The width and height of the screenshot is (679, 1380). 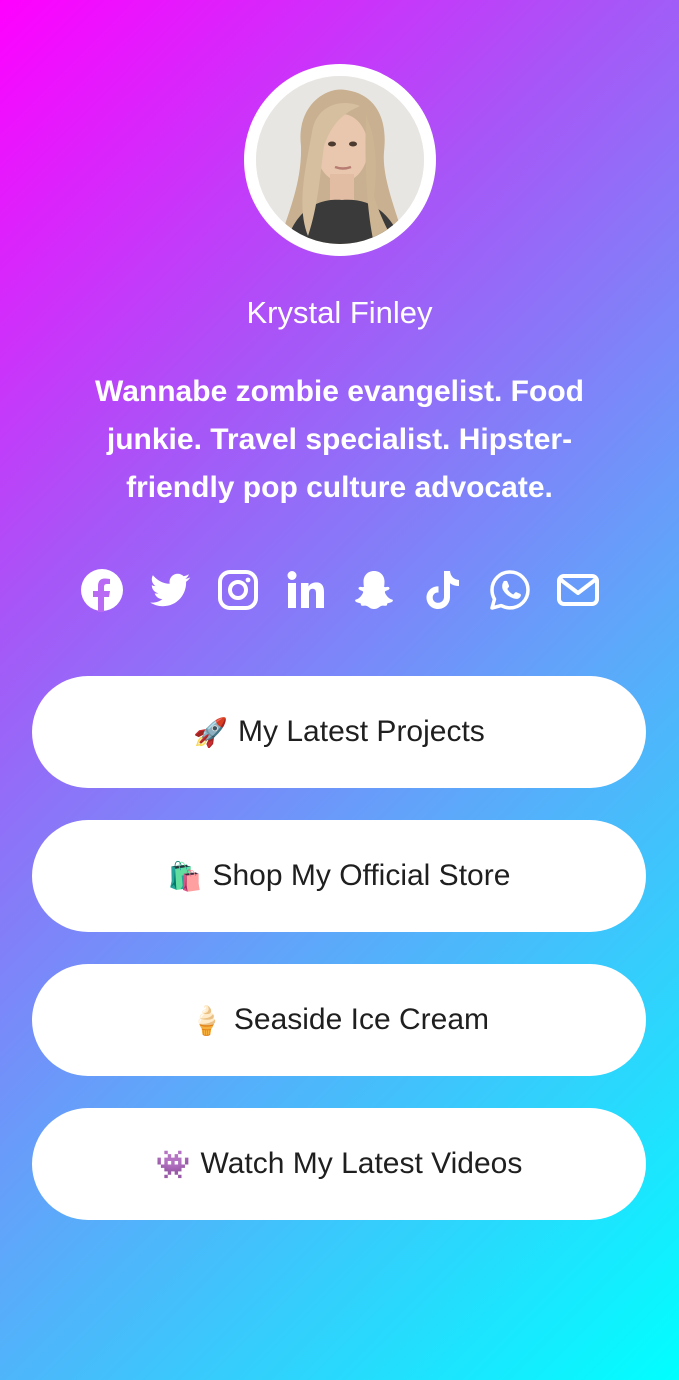 What do you see at coordinates (102, 590) in the screenshot?
I see `facebook-icon` at bounding box center [102, 590].